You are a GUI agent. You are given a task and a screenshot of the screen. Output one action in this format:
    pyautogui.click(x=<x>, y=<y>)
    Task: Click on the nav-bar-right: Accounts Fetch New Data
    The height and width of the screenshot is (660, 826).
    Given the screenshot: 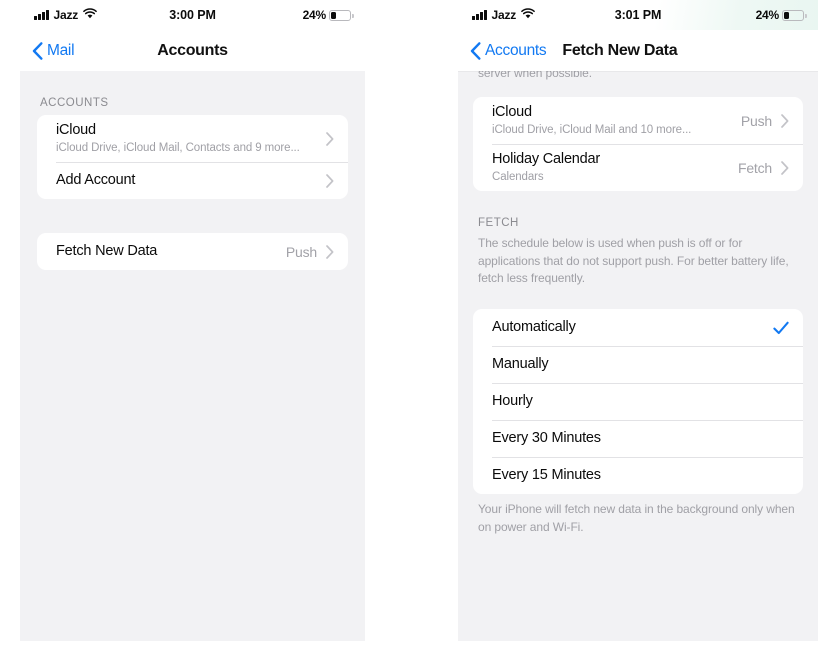 What is the action you would take?
    pyautogui.click(x=638, y=50)
    